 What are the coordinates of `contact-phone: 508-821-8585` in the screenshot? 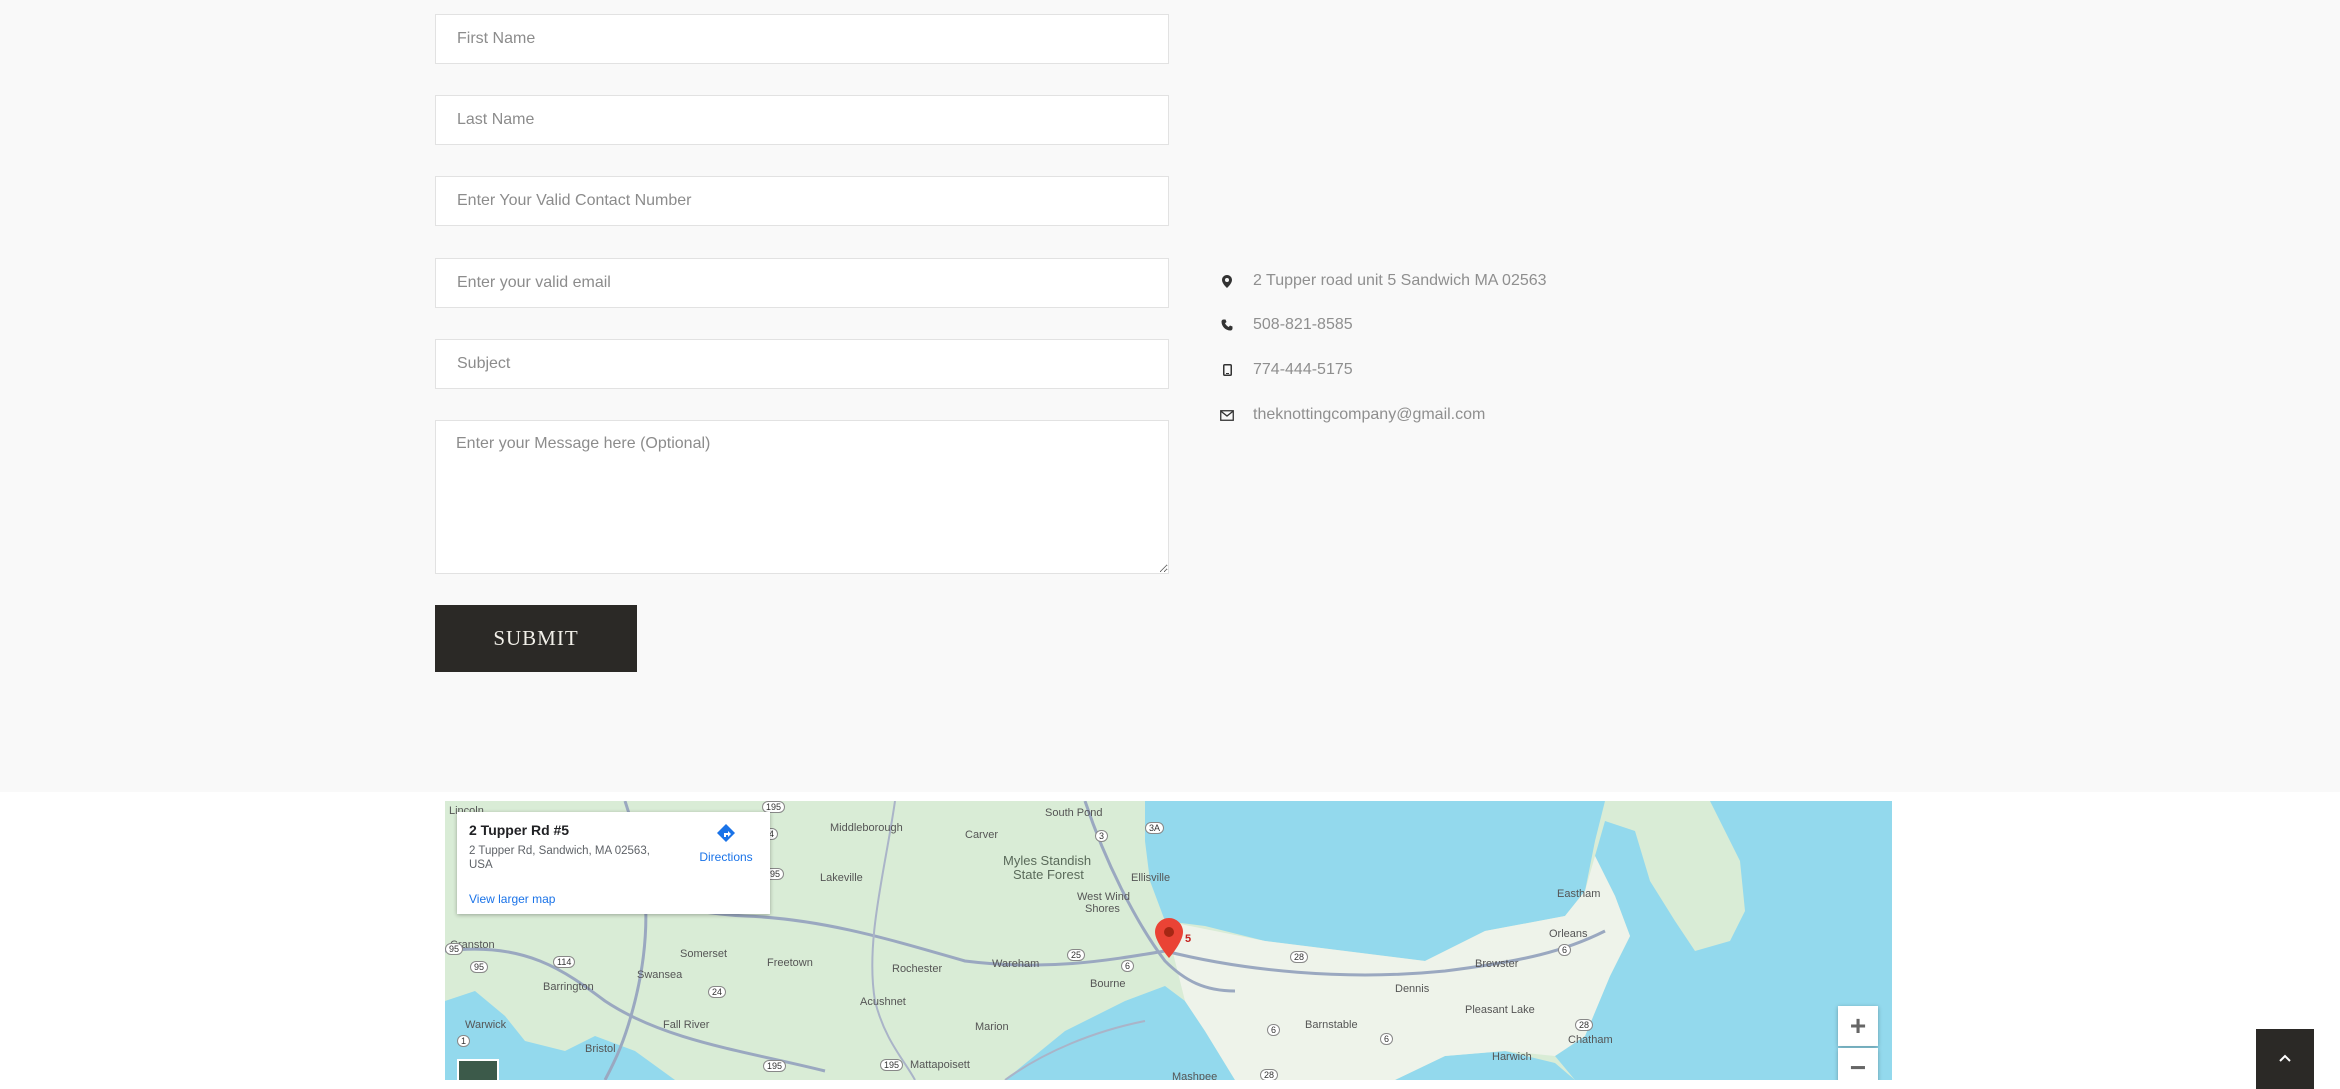 It's located at (1303, 324).